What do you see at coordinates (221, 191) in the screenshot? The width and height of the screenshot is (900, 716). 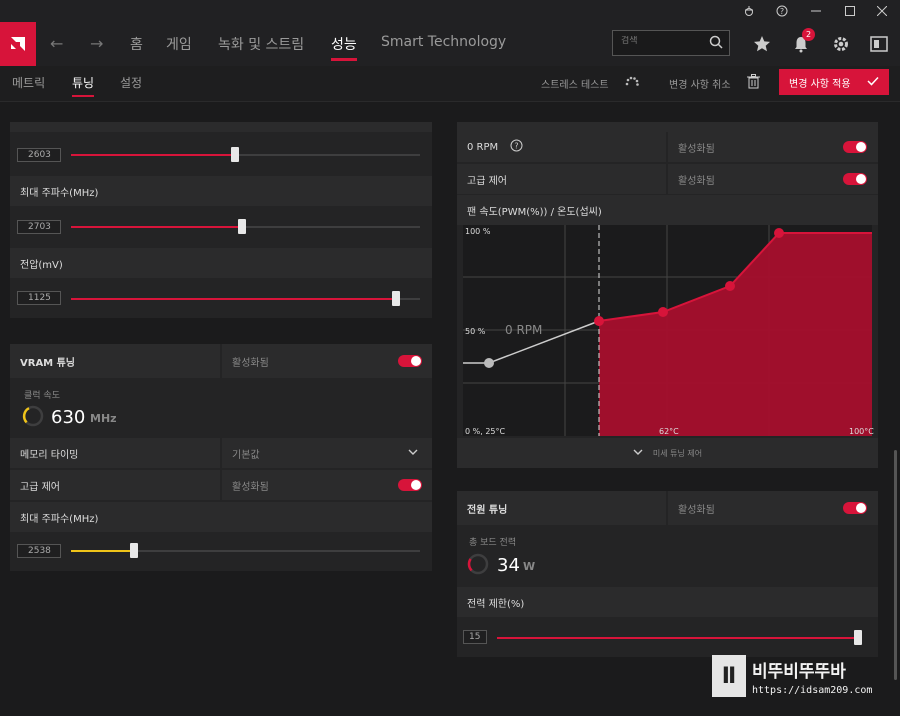 I see `max-frequency-row: 최대 주파수(MHz)` at bounding box center [221, 191].